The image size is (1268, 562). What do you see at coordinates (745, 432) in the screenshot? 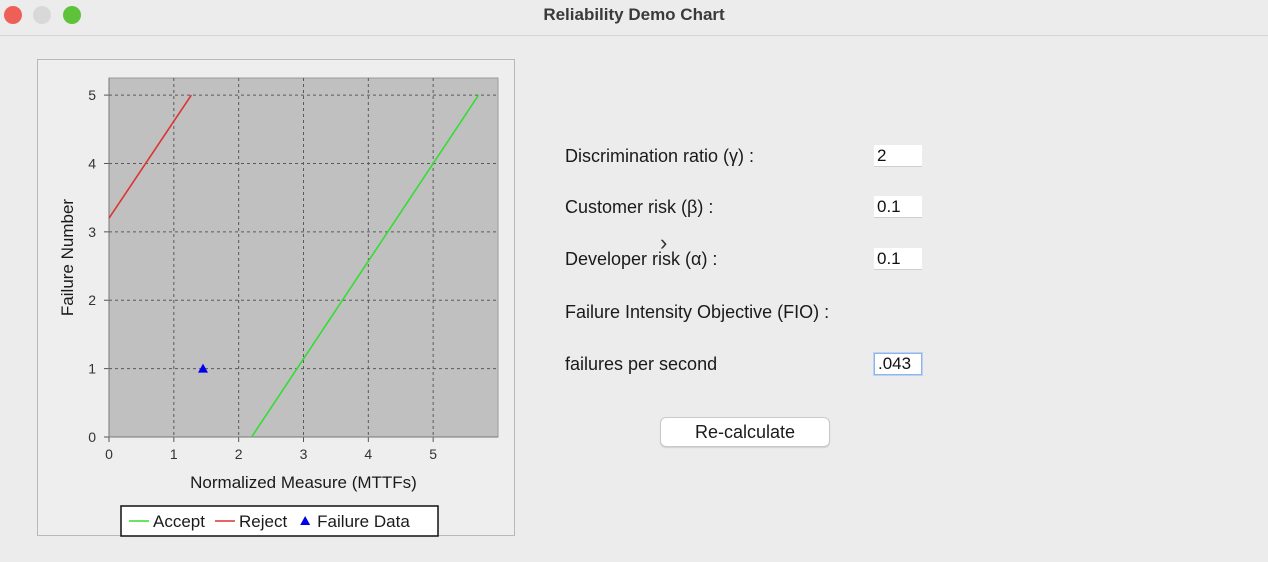
I see `recalculate-button: Re-calculate` at bounding box center [745, 432].